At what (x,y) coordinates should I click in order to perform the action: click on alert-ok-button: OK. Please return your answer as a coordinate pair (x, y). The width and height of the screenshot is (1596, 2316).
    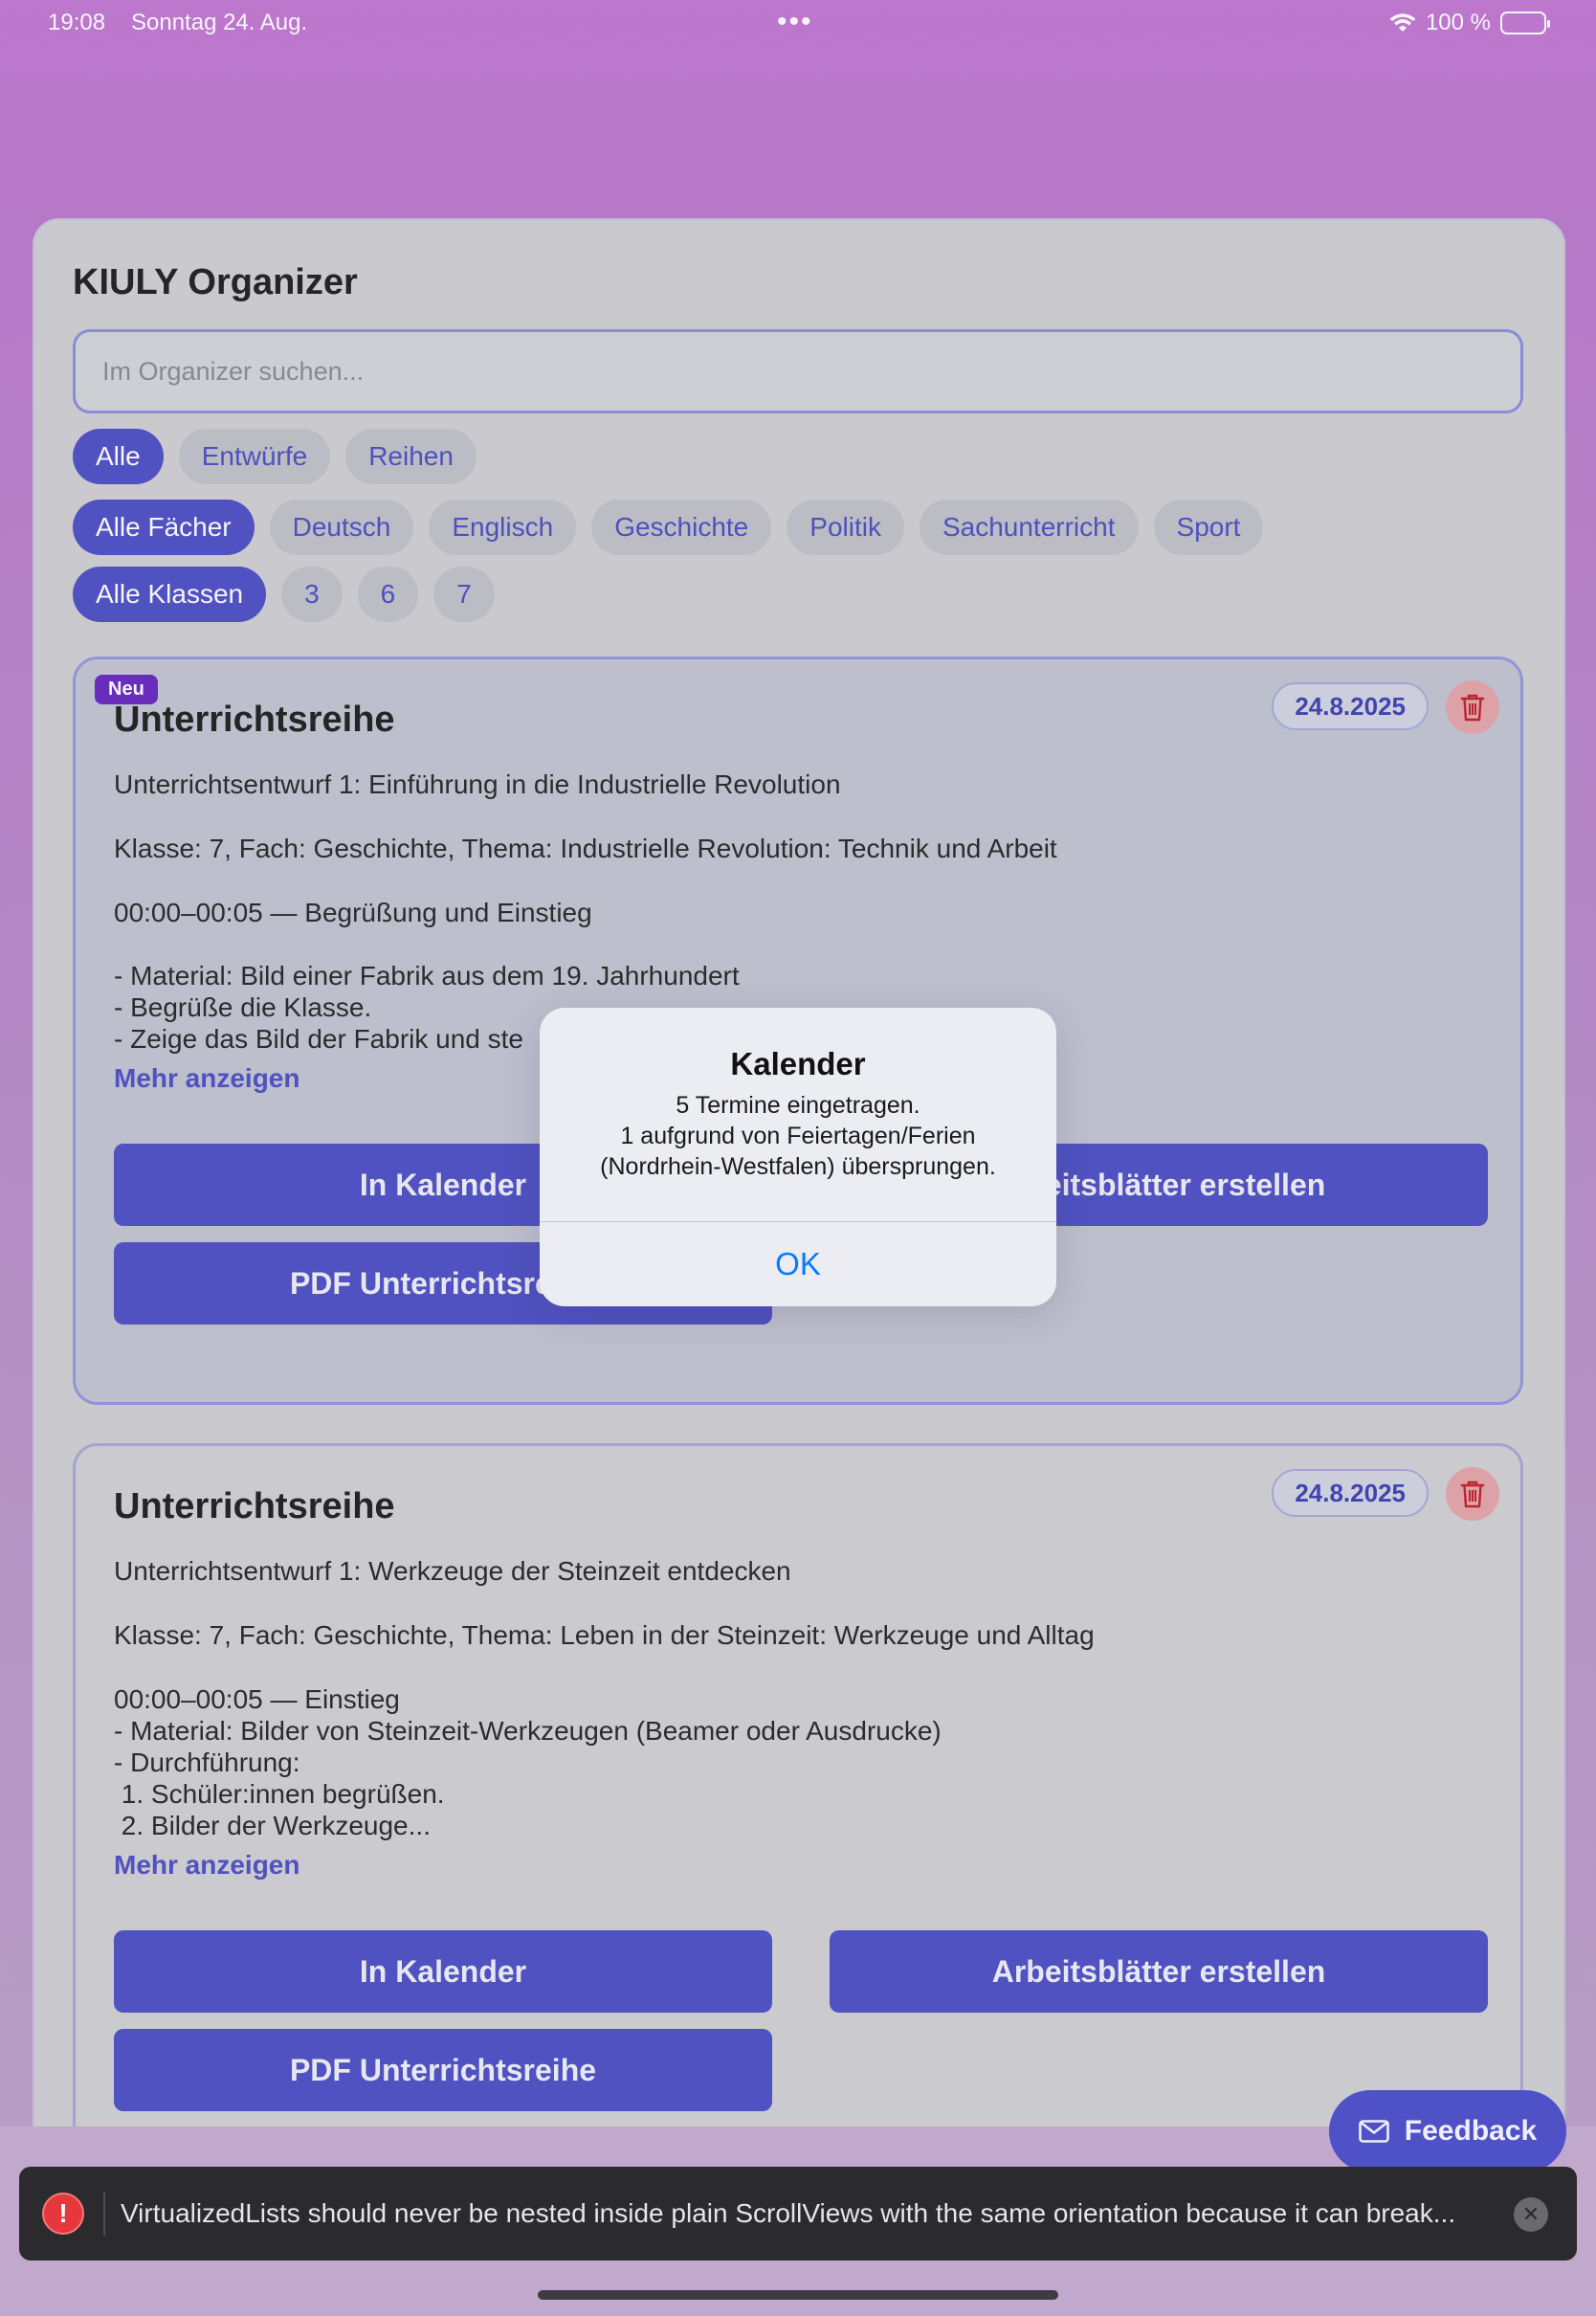
    Looking at the image, I should click on (798, 1264).